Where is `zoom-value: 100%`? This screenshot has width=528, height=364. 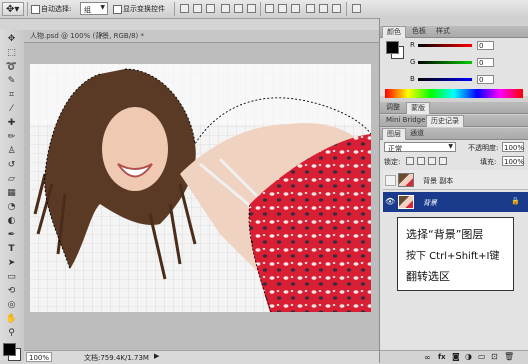
zoom-value: 100% is located at coordinates (39, 358).